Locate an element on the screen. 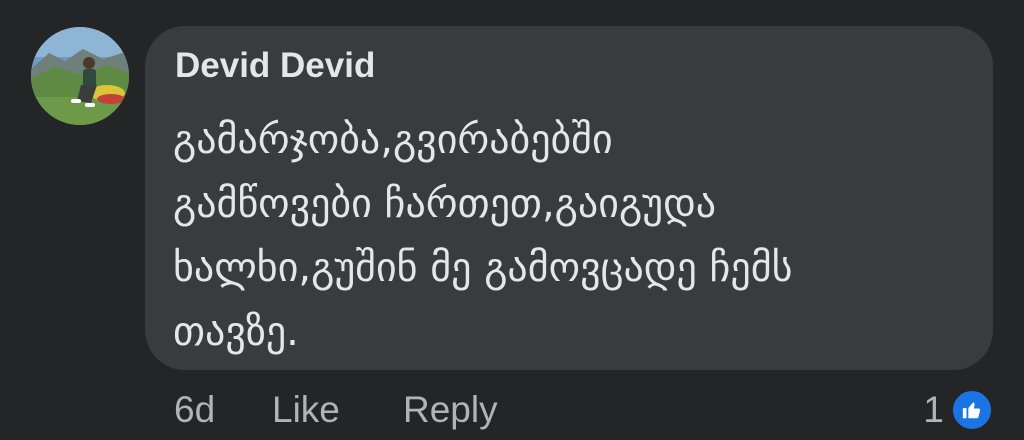  avatar-photo-icon is located at coordinates (80, 76).